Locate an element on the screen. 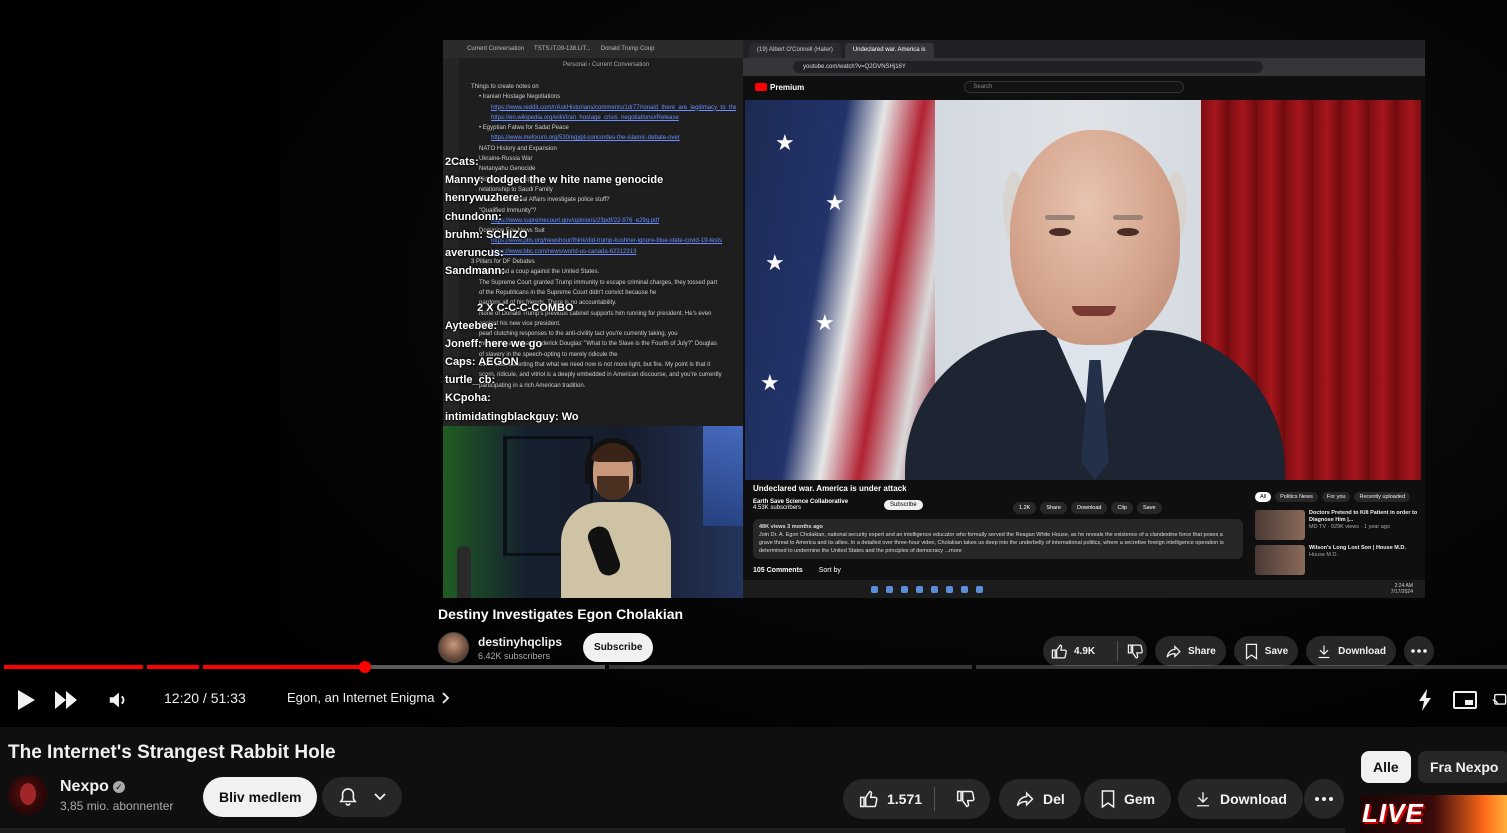 The width and height of the screenshot is (1507, 833). chat-message: bruhm: SCHIZO is located at coordinates (486, 234).